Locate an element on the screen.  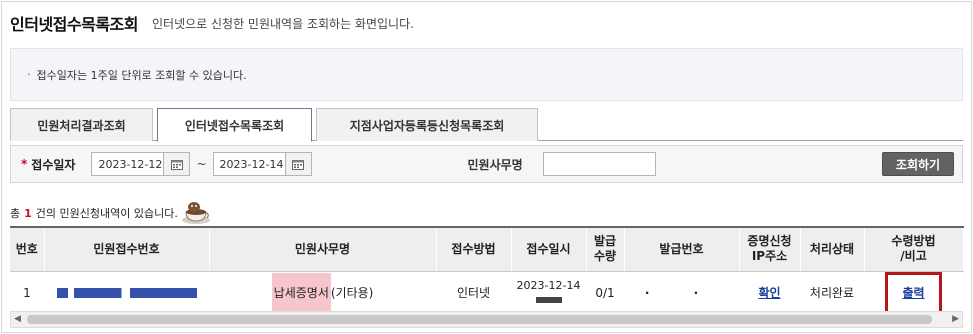
search-panel: * 접수일자 ~ 민원사무명 조회하기 is located at coordinates (486, 164).